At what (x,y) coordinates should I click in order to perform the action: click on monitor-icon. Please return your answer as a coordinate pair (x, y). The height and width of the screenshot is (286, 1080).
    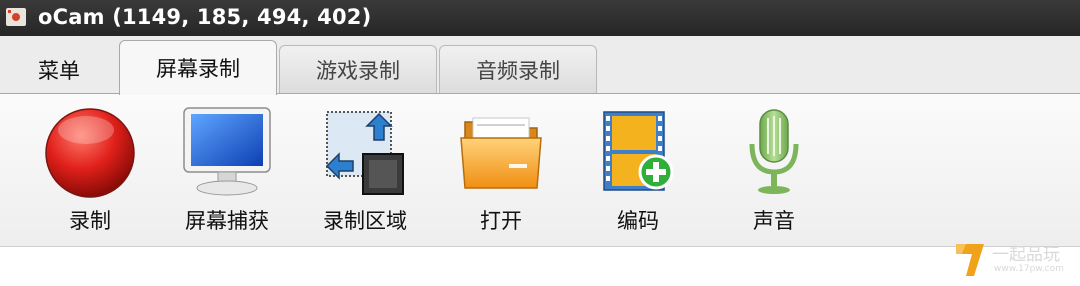
    Looking at the image, I should click on (227, 151).